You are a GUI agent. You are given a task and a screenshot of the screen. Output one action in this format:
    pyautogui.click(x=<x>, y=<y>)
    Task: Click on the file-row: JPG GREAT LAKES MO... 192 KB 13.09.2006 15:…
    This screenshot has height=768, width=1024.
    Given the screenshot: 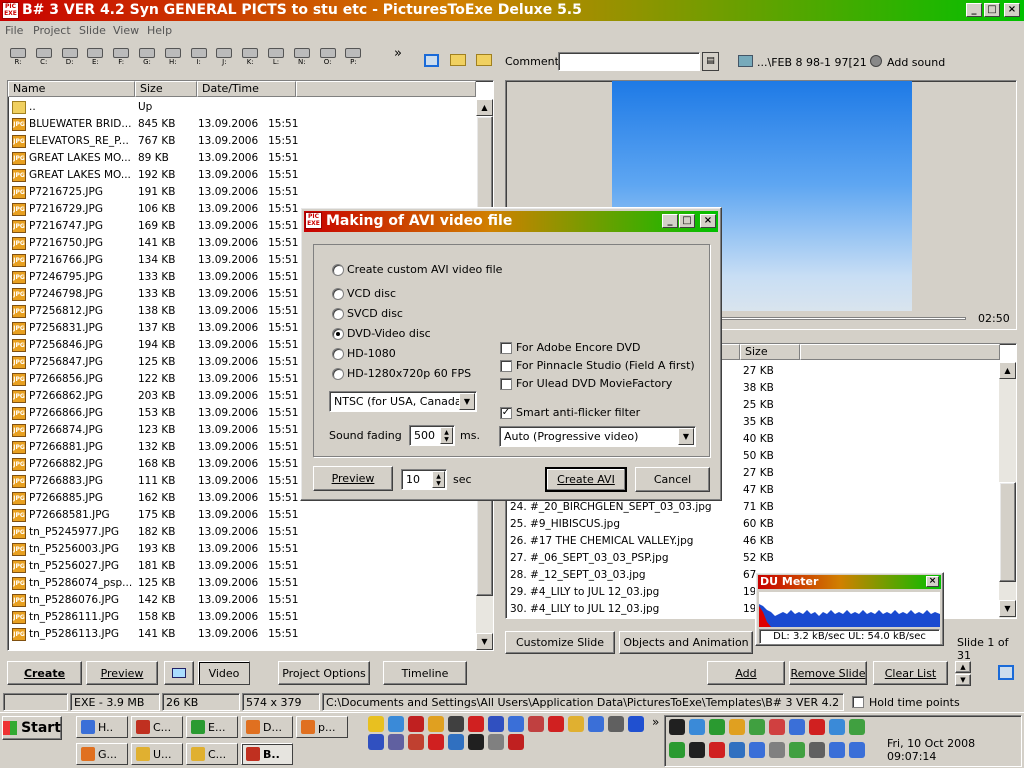 What is the action you would take?
    pyautogui.click(x=242, y=175)
    